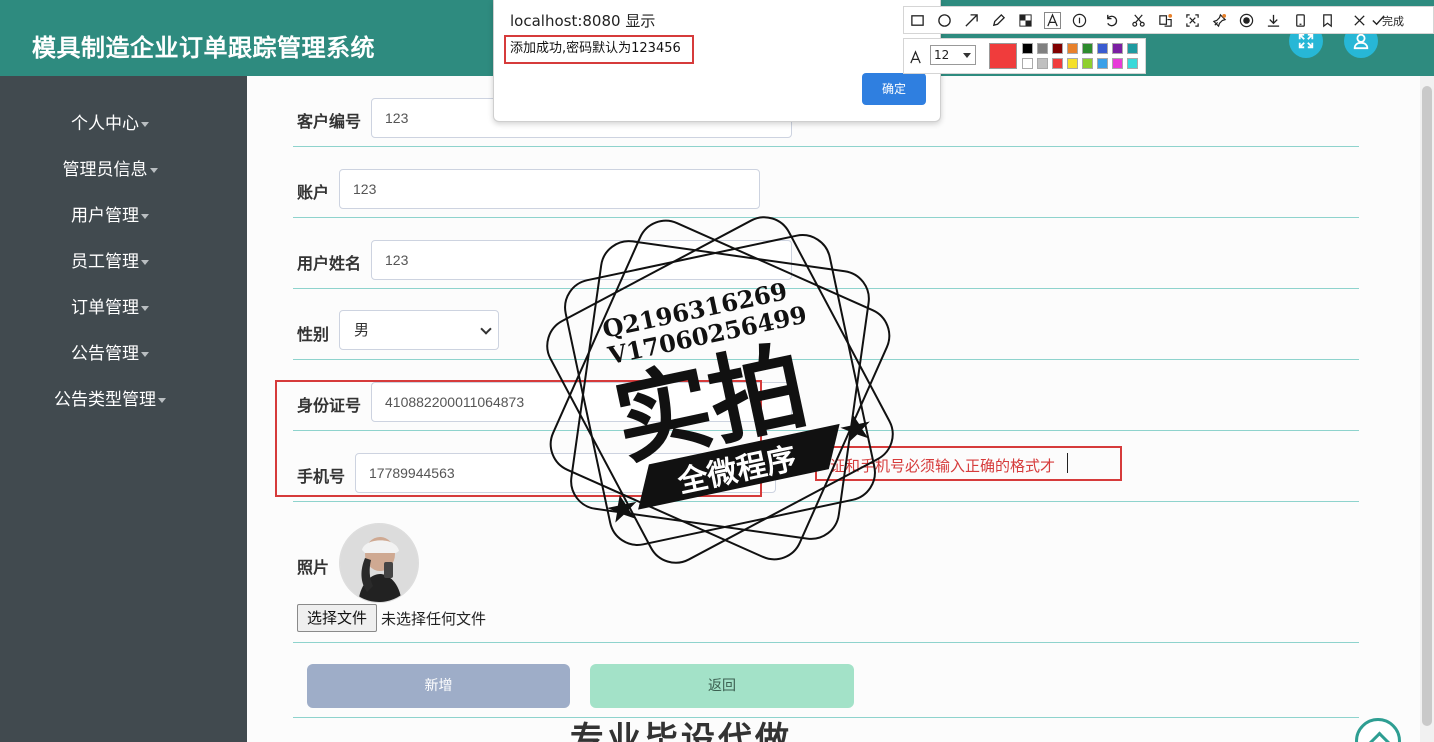  I want to click on close-tool, so click(1359, 20).